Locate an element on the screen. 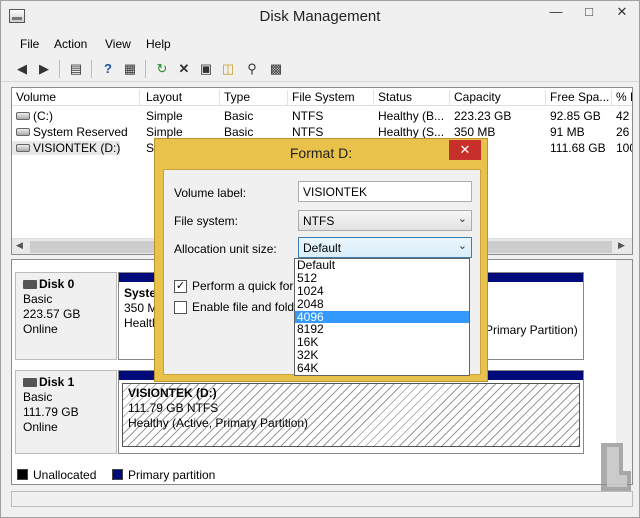 Image resolution: width=640 pixels, height=518 pixels. column-volume: Volume is located at coordinates (76, 98).